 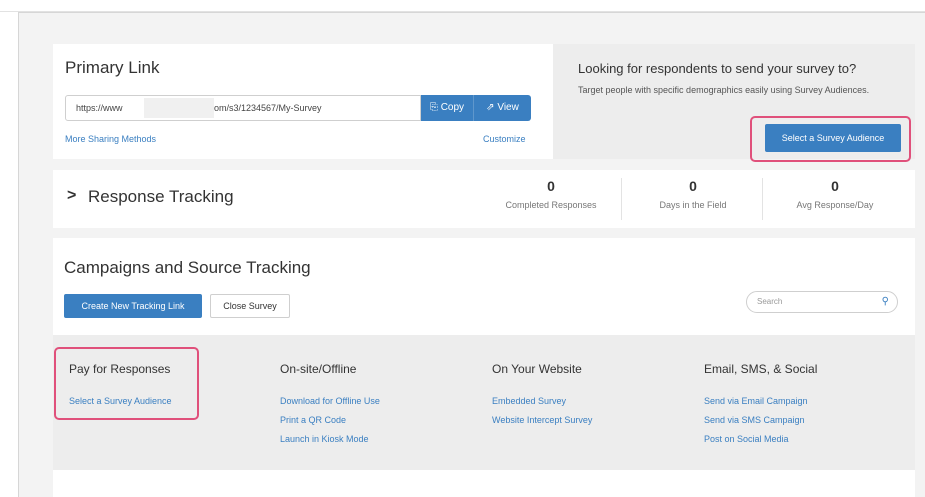 I want to click on view-label: View, so click(x=508, y=107).